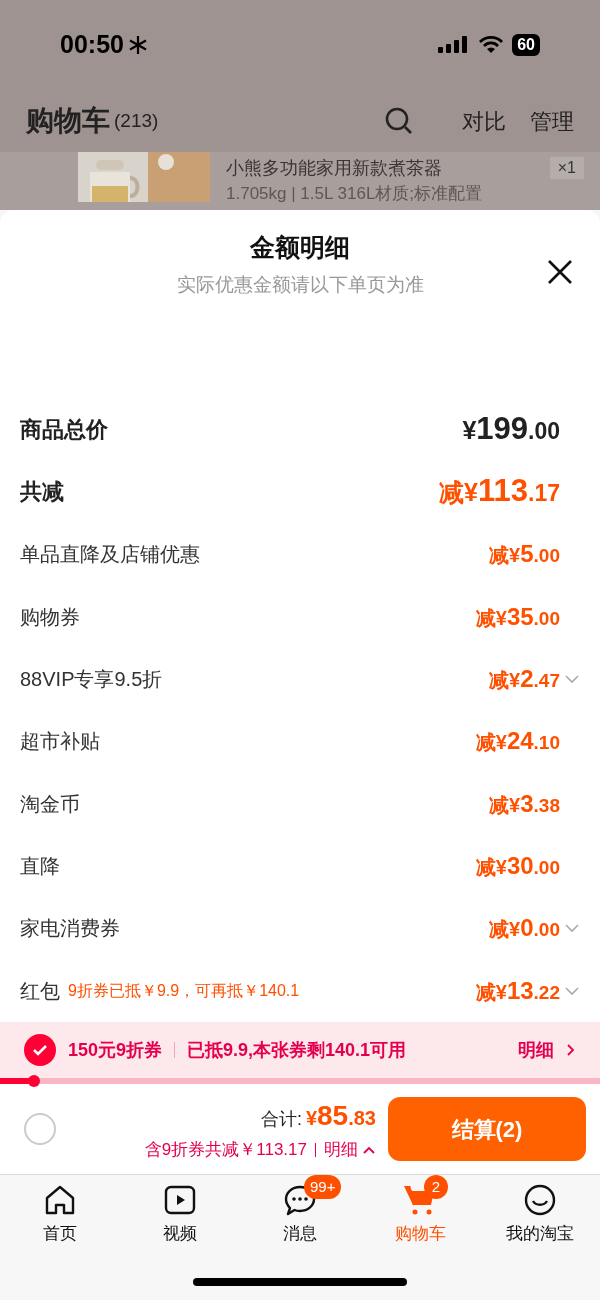  I want to click on row-label: 商品总价, so click(64, 429).